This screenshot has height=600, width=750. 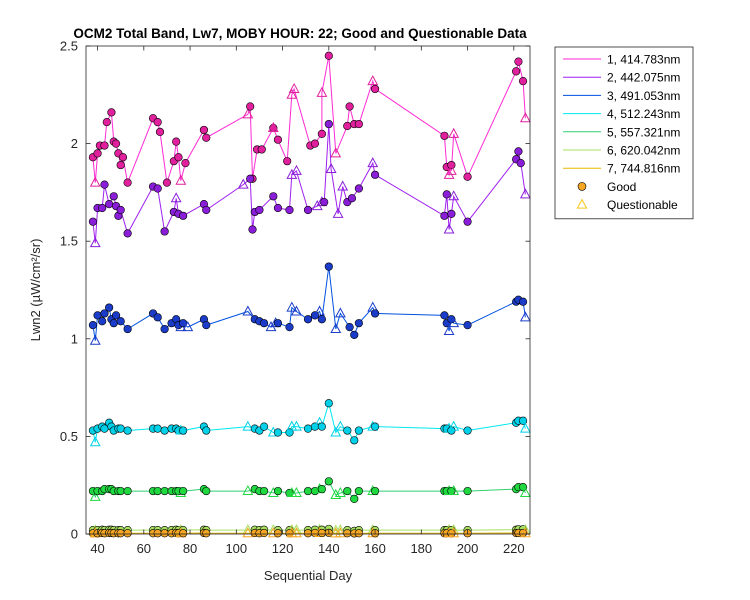 What do you see at coordinates (621, 187) in the screenshot?
I see `legend-good-label: Good` at bounding box center [621, 187].